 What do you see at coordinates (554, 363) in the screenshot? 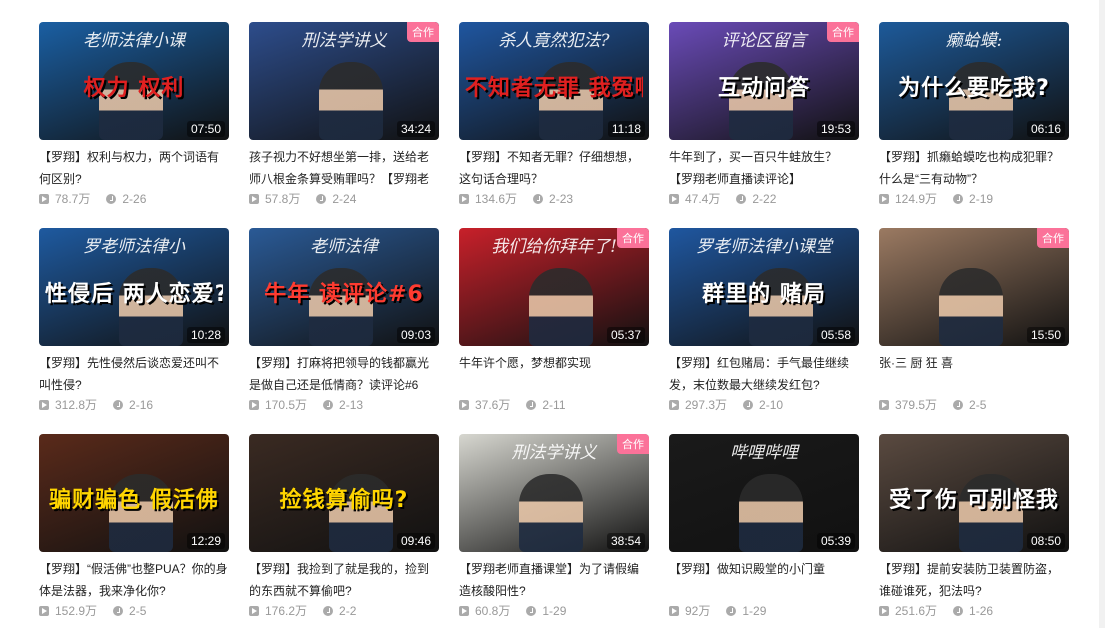
I see `video-title: 牛年许个愿，梦想都实现` at bounding box center [554, 363].